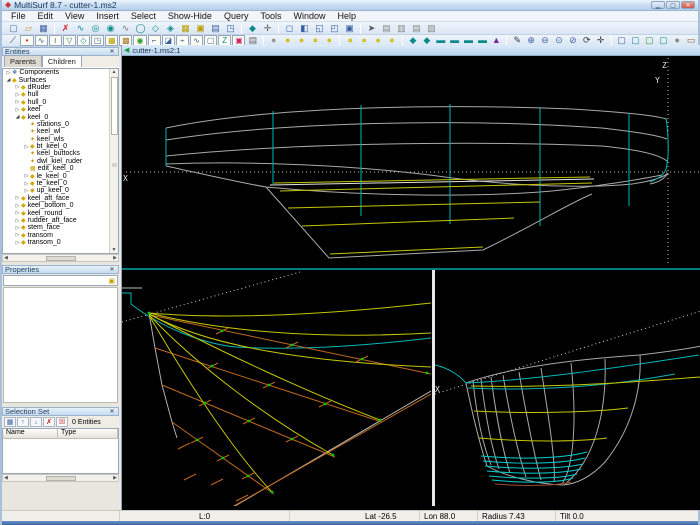  Describe the element at coordinates (411, 50) in the screenshot. I see `viewport-title-bar: ◀ cutter-1.ms2:1` at that location.